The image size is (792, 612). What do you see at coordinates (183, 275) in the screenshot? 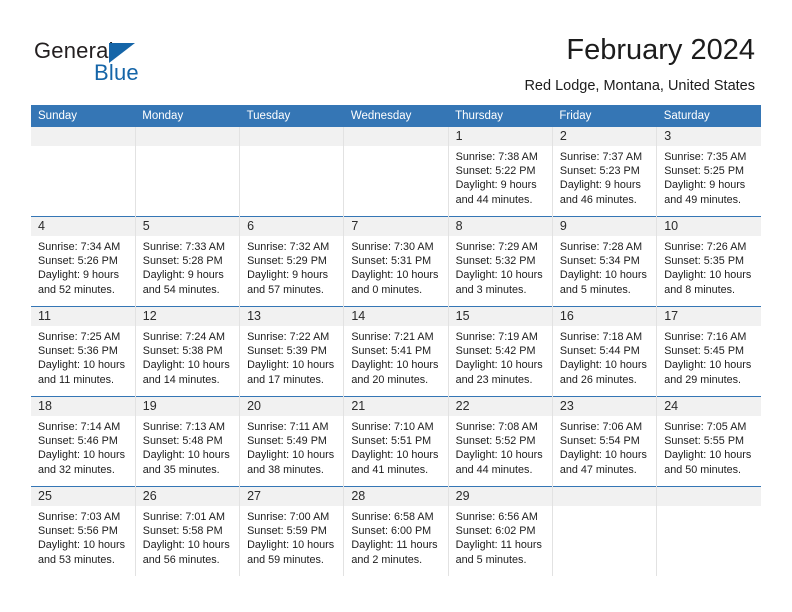
I see `daylight-text-line1: Daylight: 9 hours` at bounding box center [183, 275].